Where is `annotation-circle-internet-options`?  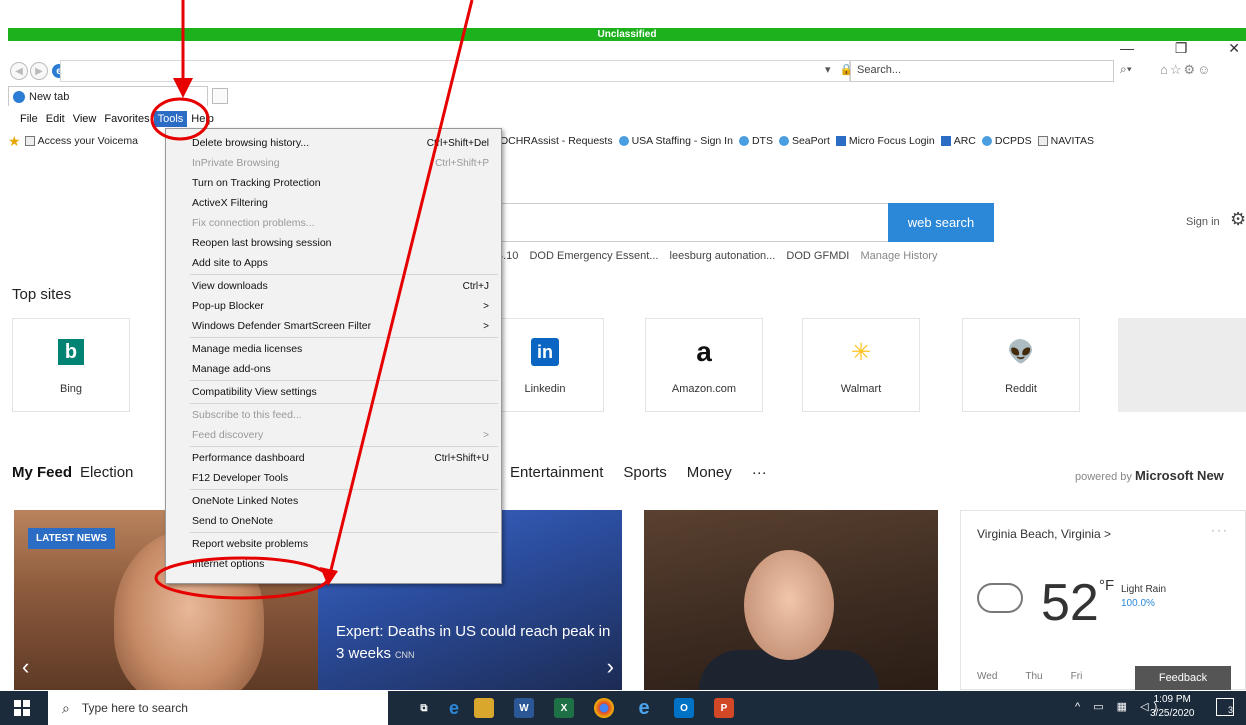
annotation-circle-internet-options is located at coordinates (242, 578).